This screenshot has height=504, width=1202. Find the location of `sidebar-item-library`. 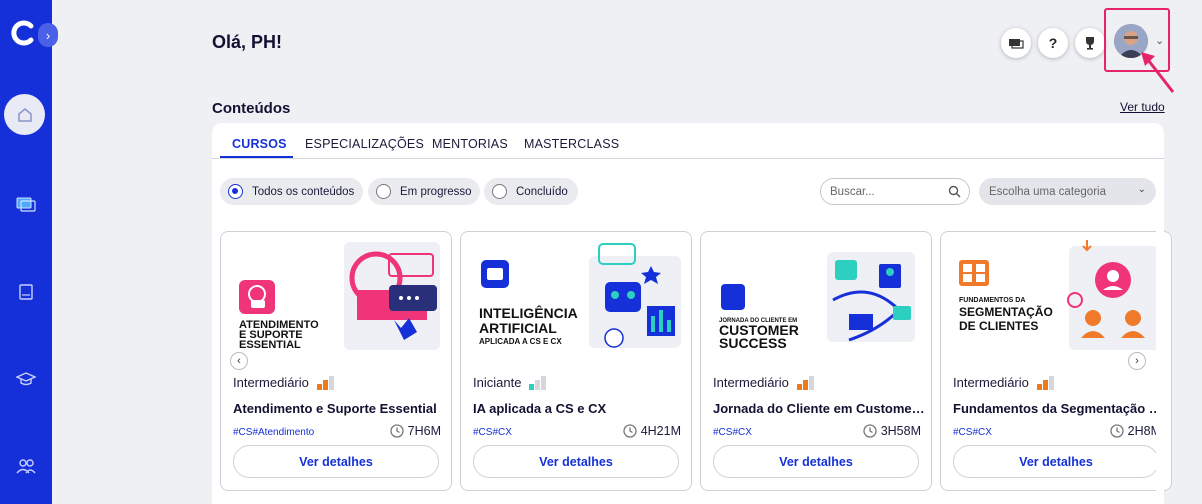

sidebar-item-library is located at coordinates (26, 292).